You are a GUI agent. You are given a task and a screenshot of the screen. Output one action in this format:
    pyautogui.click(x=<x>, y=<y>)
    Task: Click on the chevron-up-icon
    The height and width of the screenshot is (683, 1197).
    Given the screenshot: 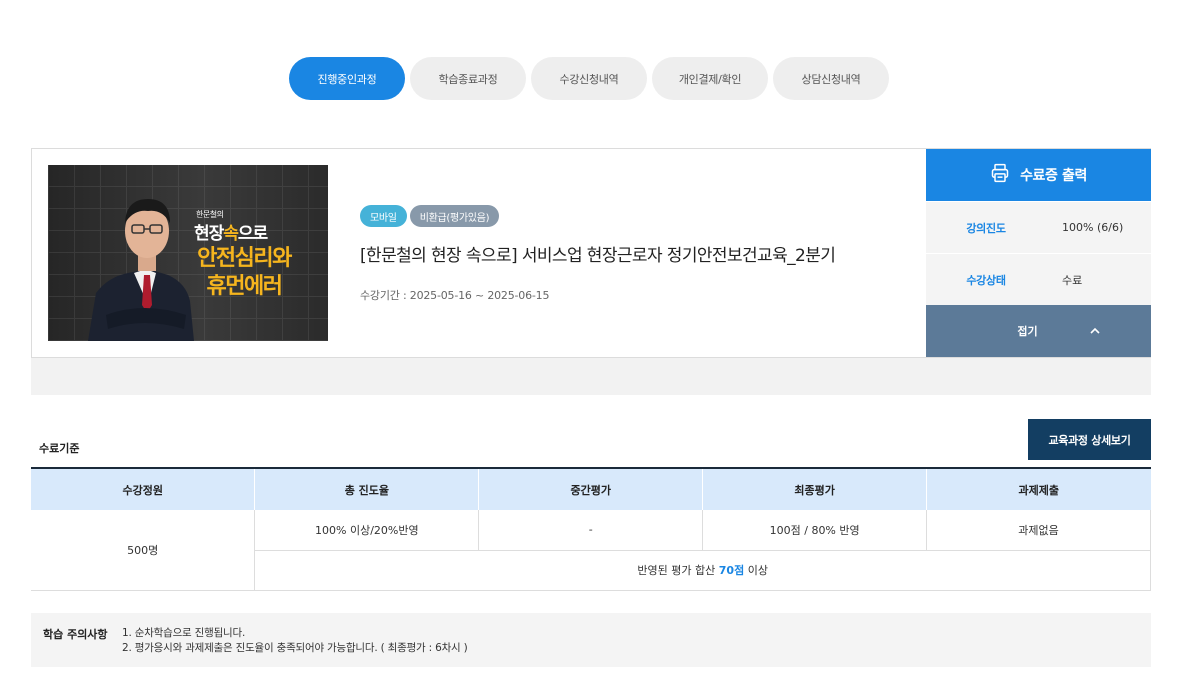 What is the action you would take?
    pyautogui.click(x=1095, y=331)
    